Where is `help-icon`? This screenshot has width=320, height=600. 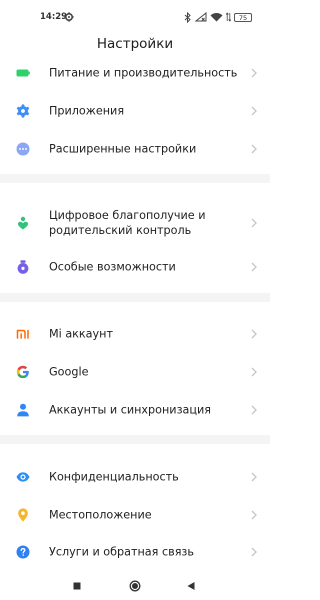 help-icon is located at coordinates (23, 552).